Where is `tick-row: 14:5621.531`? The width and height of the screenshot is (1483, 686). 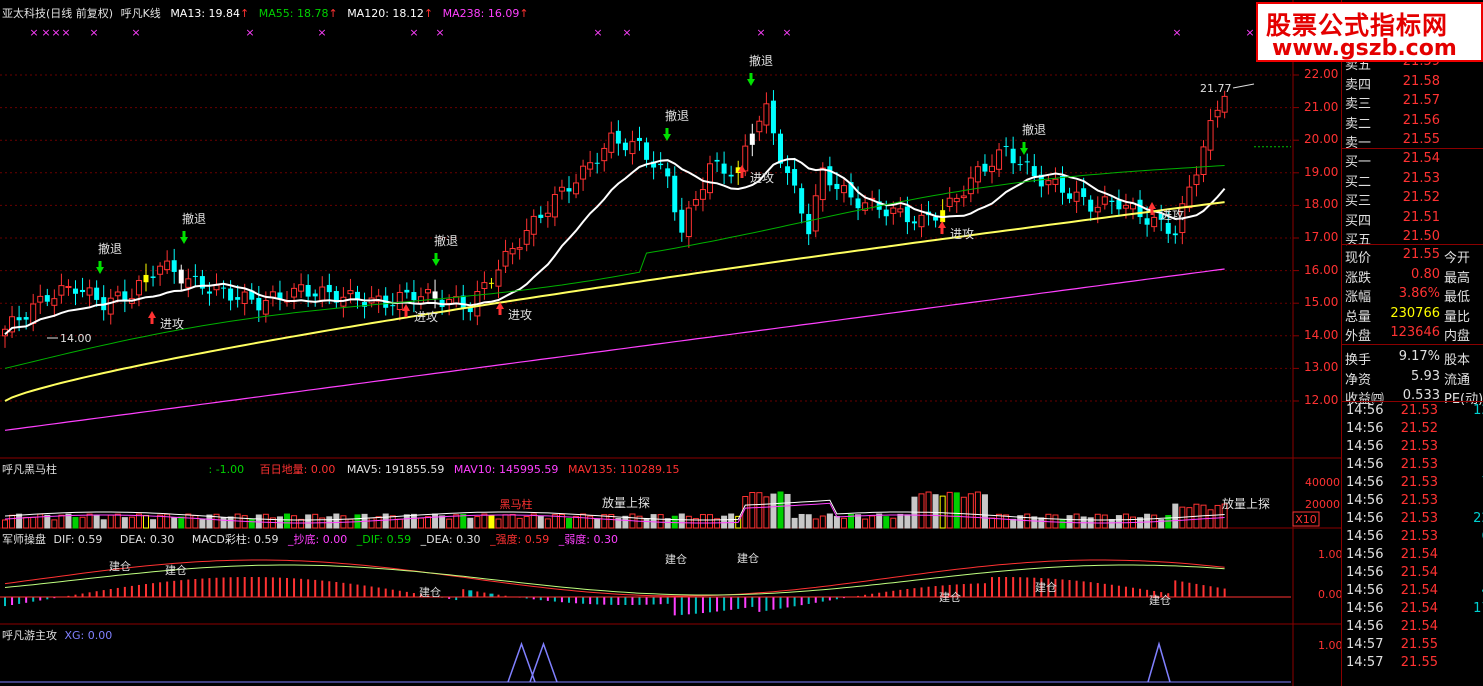 tick-row: 14:5621.531 is located at coordinates (1412, 466).